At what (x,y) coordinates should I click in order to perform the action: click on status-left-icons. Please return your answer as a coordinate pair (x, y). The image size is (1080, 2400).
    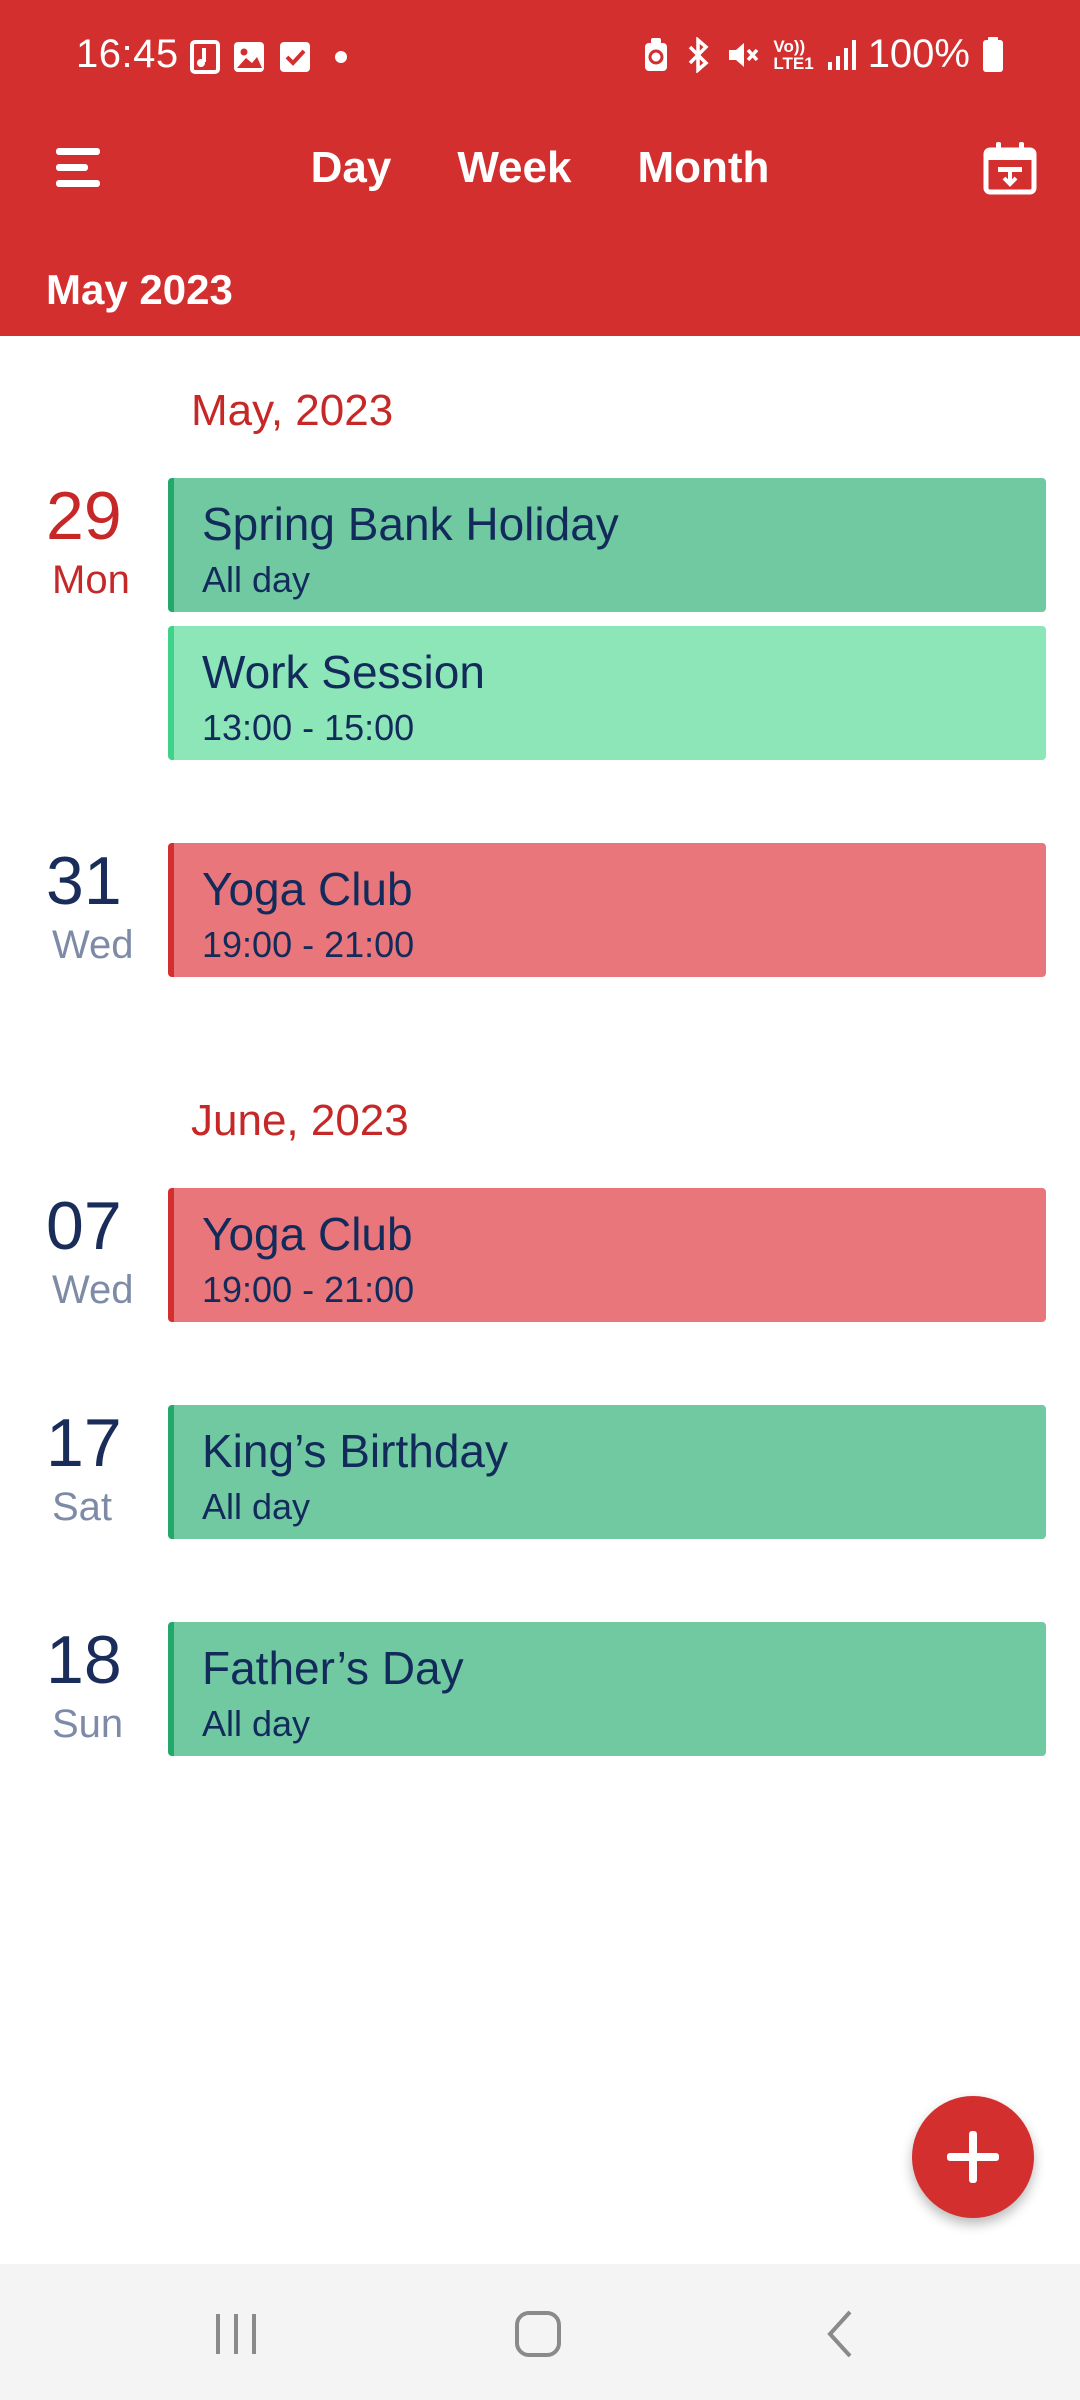
    Looking at the image, I should click on (274, 57).